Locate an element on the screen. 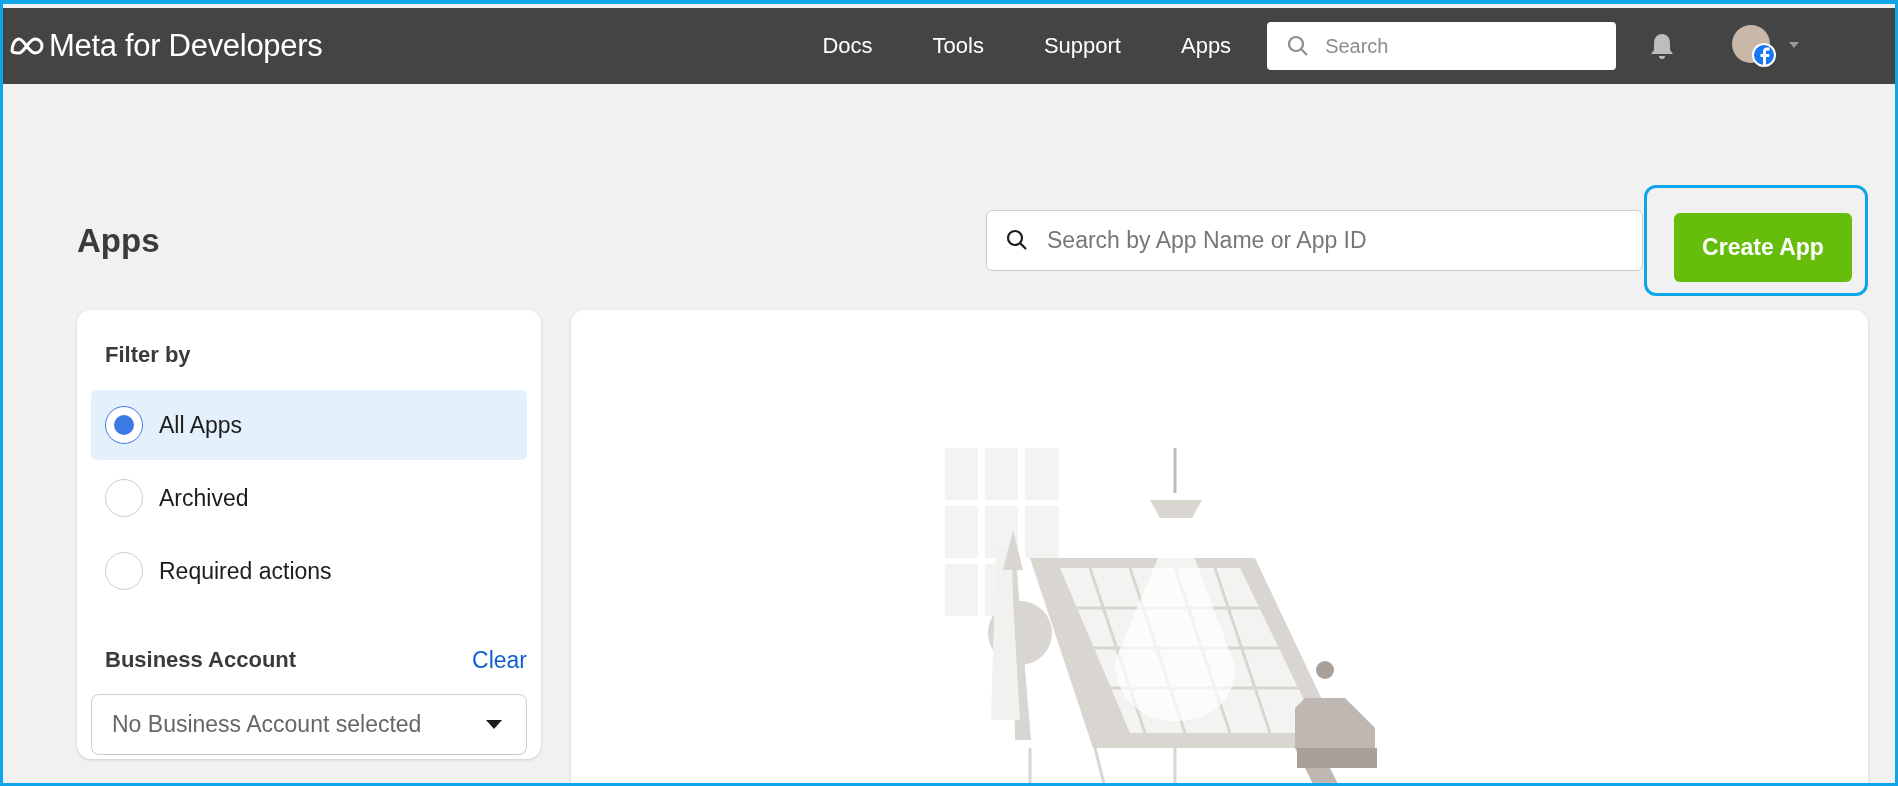 Image resolution: width=1898 pixels, height=786 pixels. filter-option: Archived is located at coordinates (309, 498).